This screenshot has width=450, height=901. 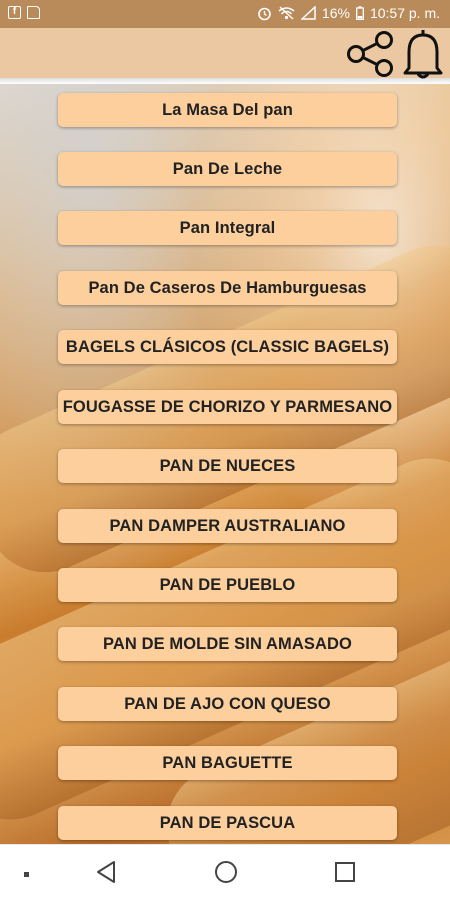 I want to click on recents-dot-icon, so click(x=26, y=874).